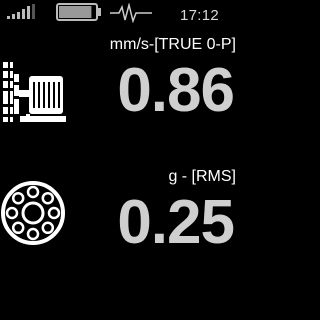 The height and width of the screenshot is (320, 320). I want to click on reading-value: 0.25, so click(176, 222).